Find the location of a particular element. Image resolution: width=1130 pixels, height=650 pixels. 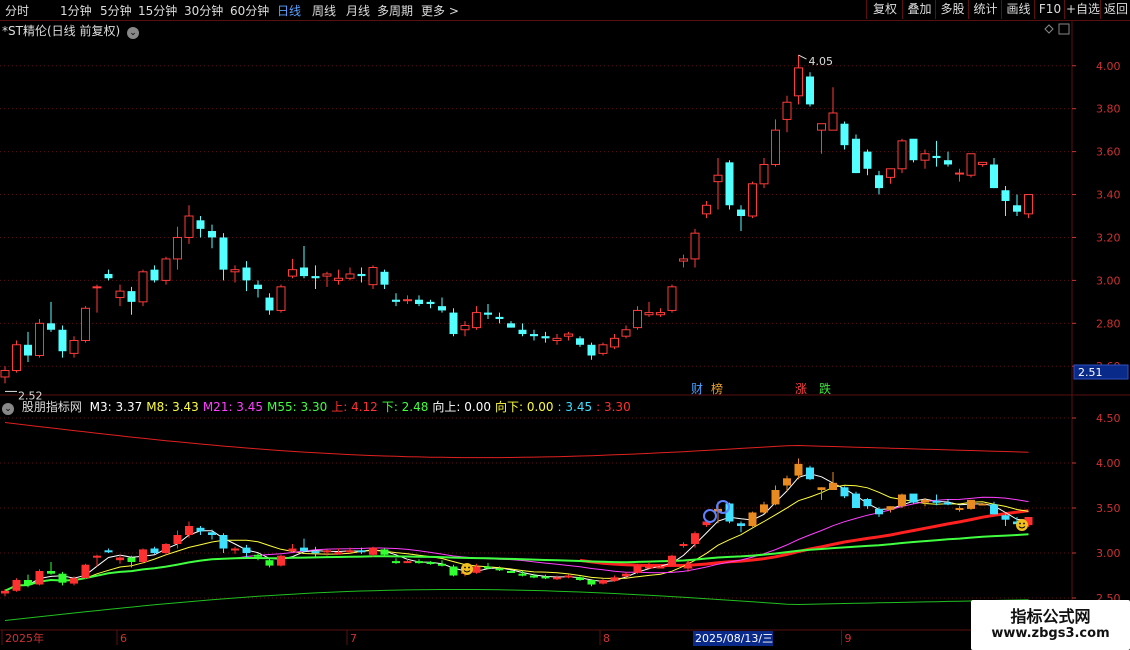

sub-y-tick-label: 4.50 is located at coordinates (1108, 418).